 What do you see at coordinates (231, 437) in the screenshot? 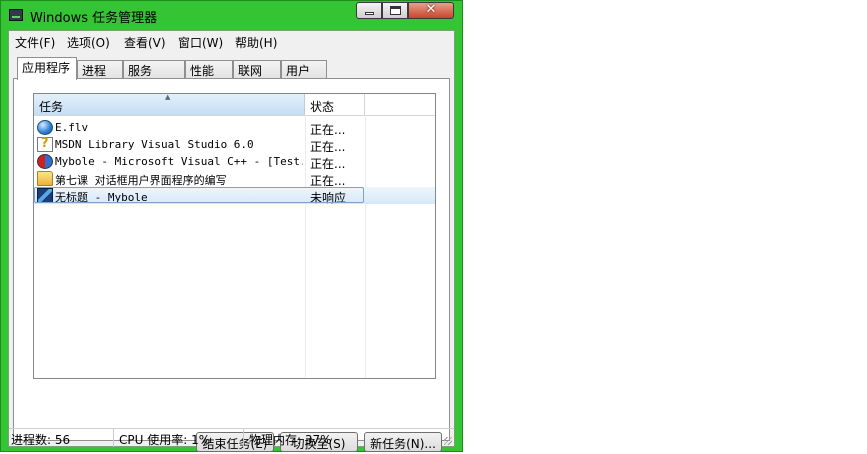
I see `status-bar: 进程数: 56 CPU 使用率: 1% 物理内存: 37%` at bounding box center [231, 437].